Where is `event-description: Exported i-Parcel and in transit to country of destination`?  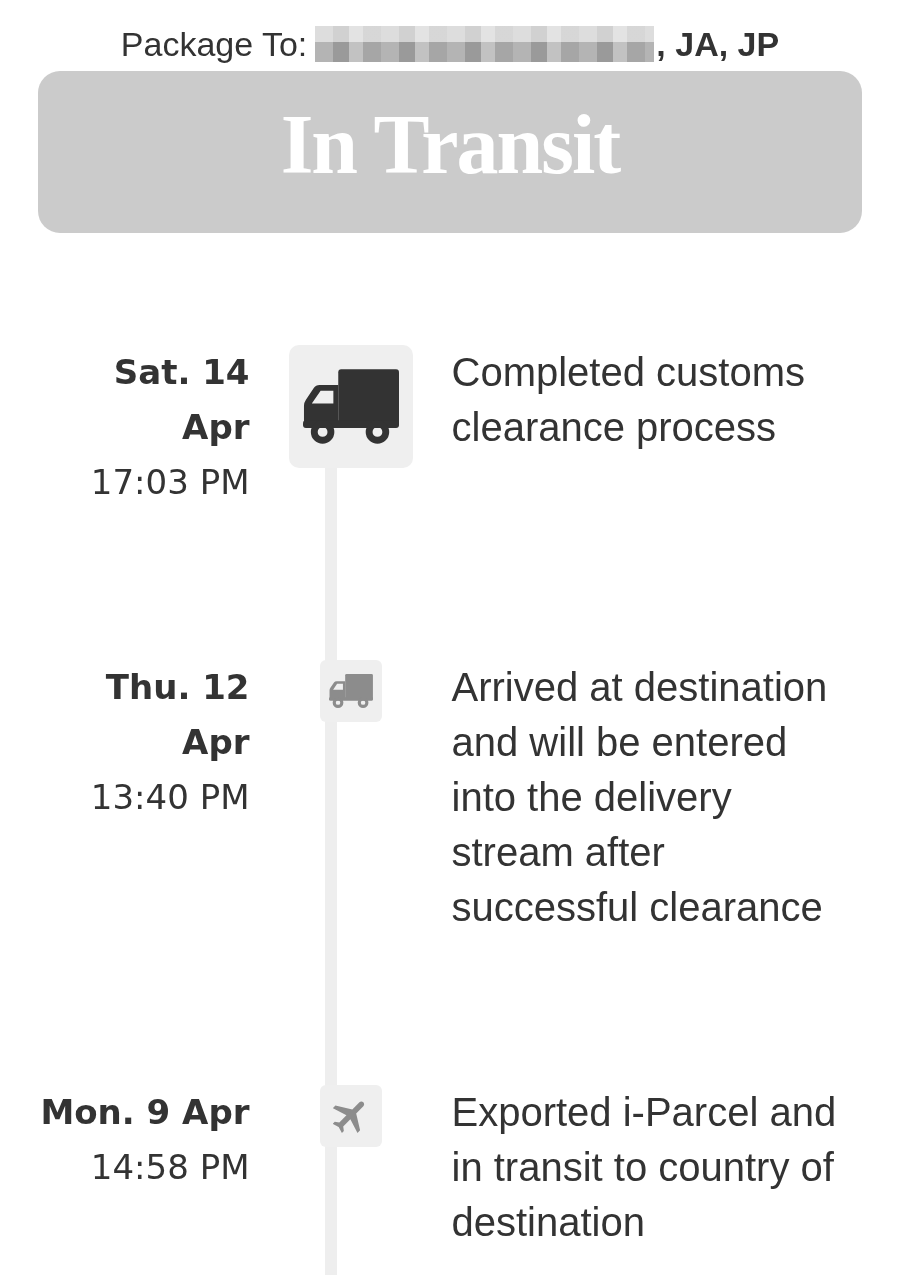 event-description: Exported i-Parcel and in transit to country of destination is located at coordinates (644, 1167).